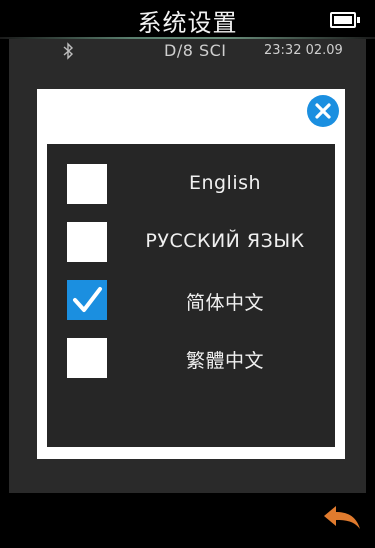 The image size is (375, 548). What do you see at coordinates (224, 303) in the screenshot?
I see `language-label: 简体中文` at bounding box center [224, 303].